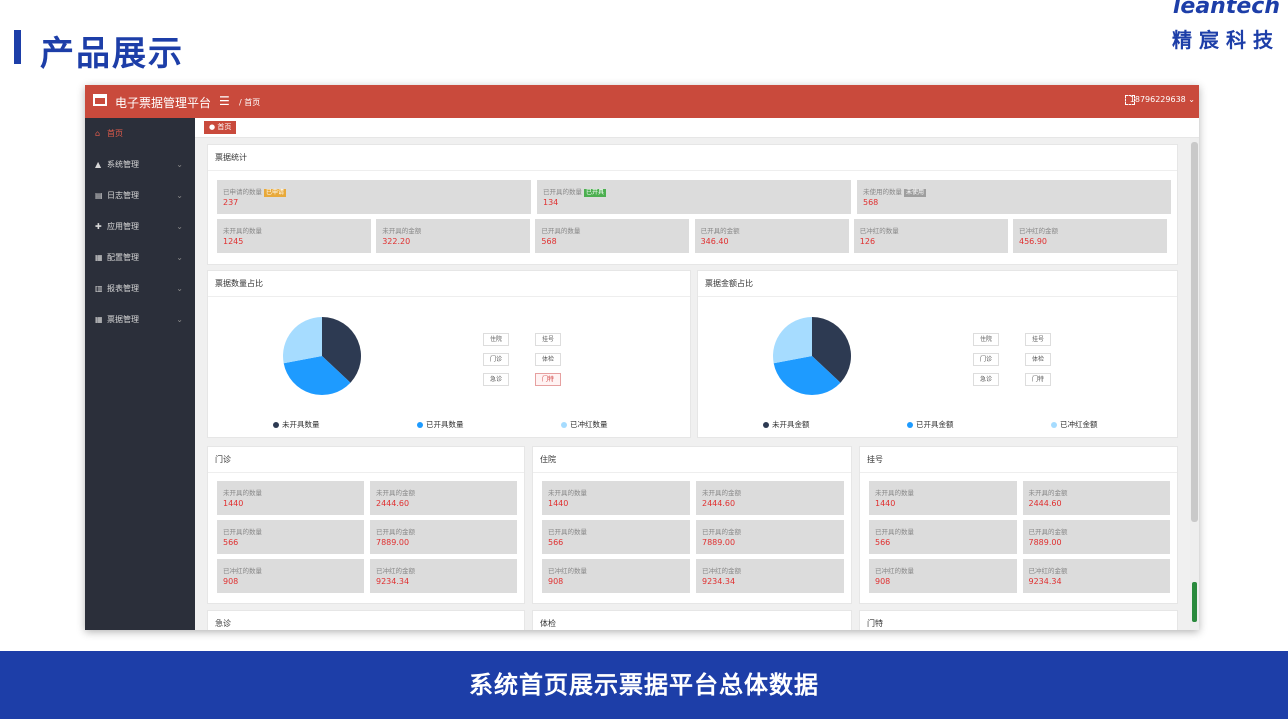  What do you see at coordinates (233, 241) in the screenshot?
I see `stat-value: 1245` at bounding box center [233, 241].